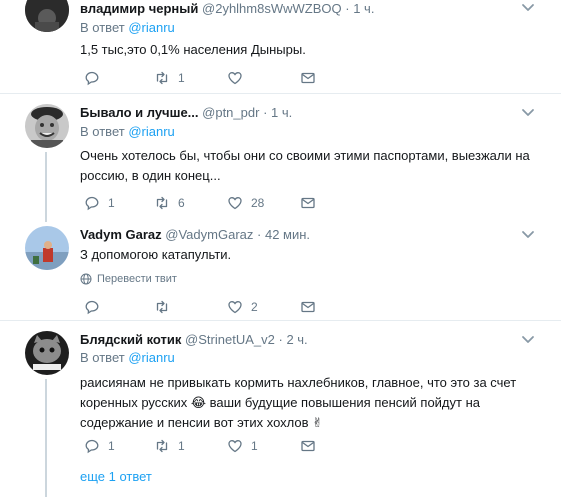 The height and width of the screenshot is (497, 561). What do you see at coordinates (169, 203) in the screenshot?
I see `retweet-button: 6` at bounding box center [169, 203].